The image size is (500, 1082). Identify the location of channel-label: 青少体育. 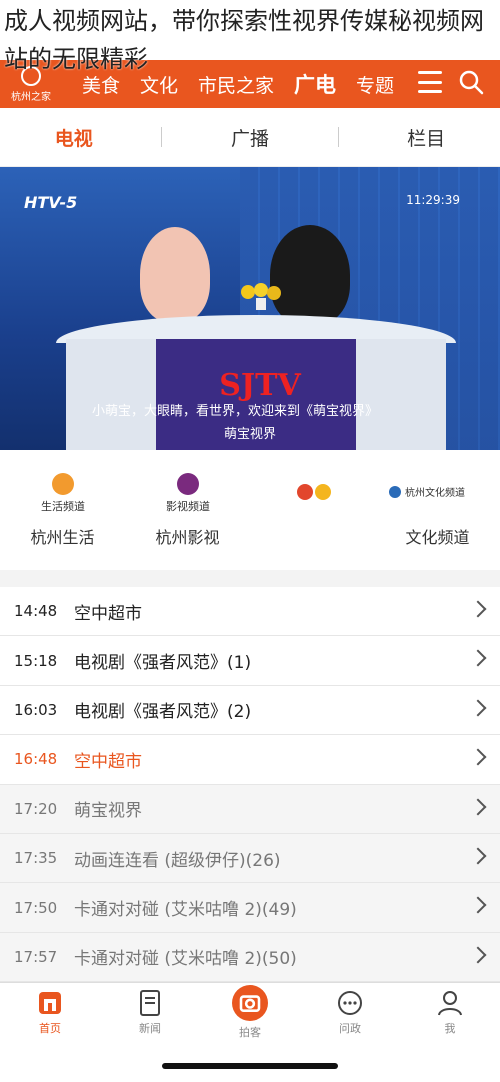
(312, 537).